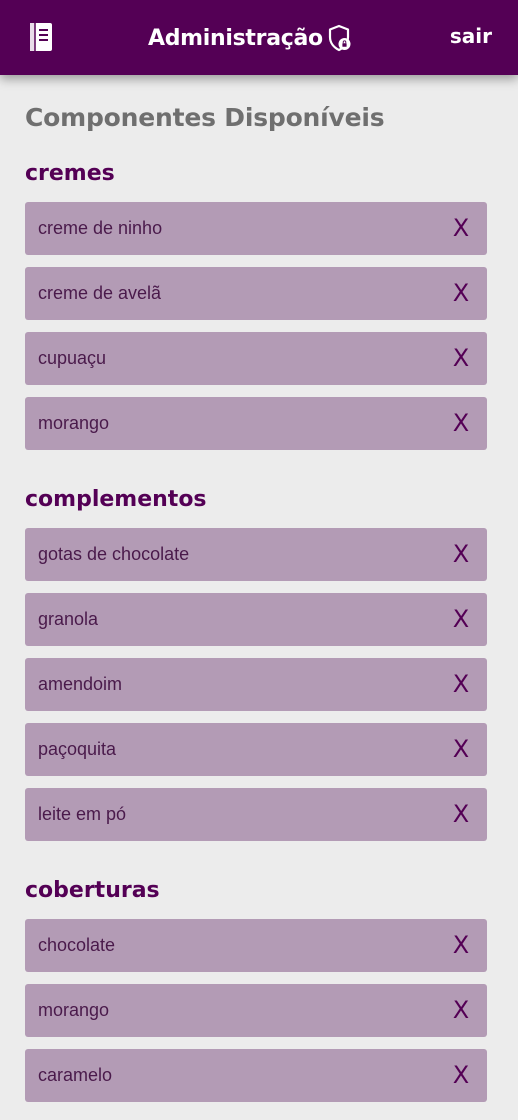 This screenshot has height=1120, width=518. What do you see at coordinates (68, 619) in the screenshot?
I see `component-item-label: granola` at bounding box center [68, 619].